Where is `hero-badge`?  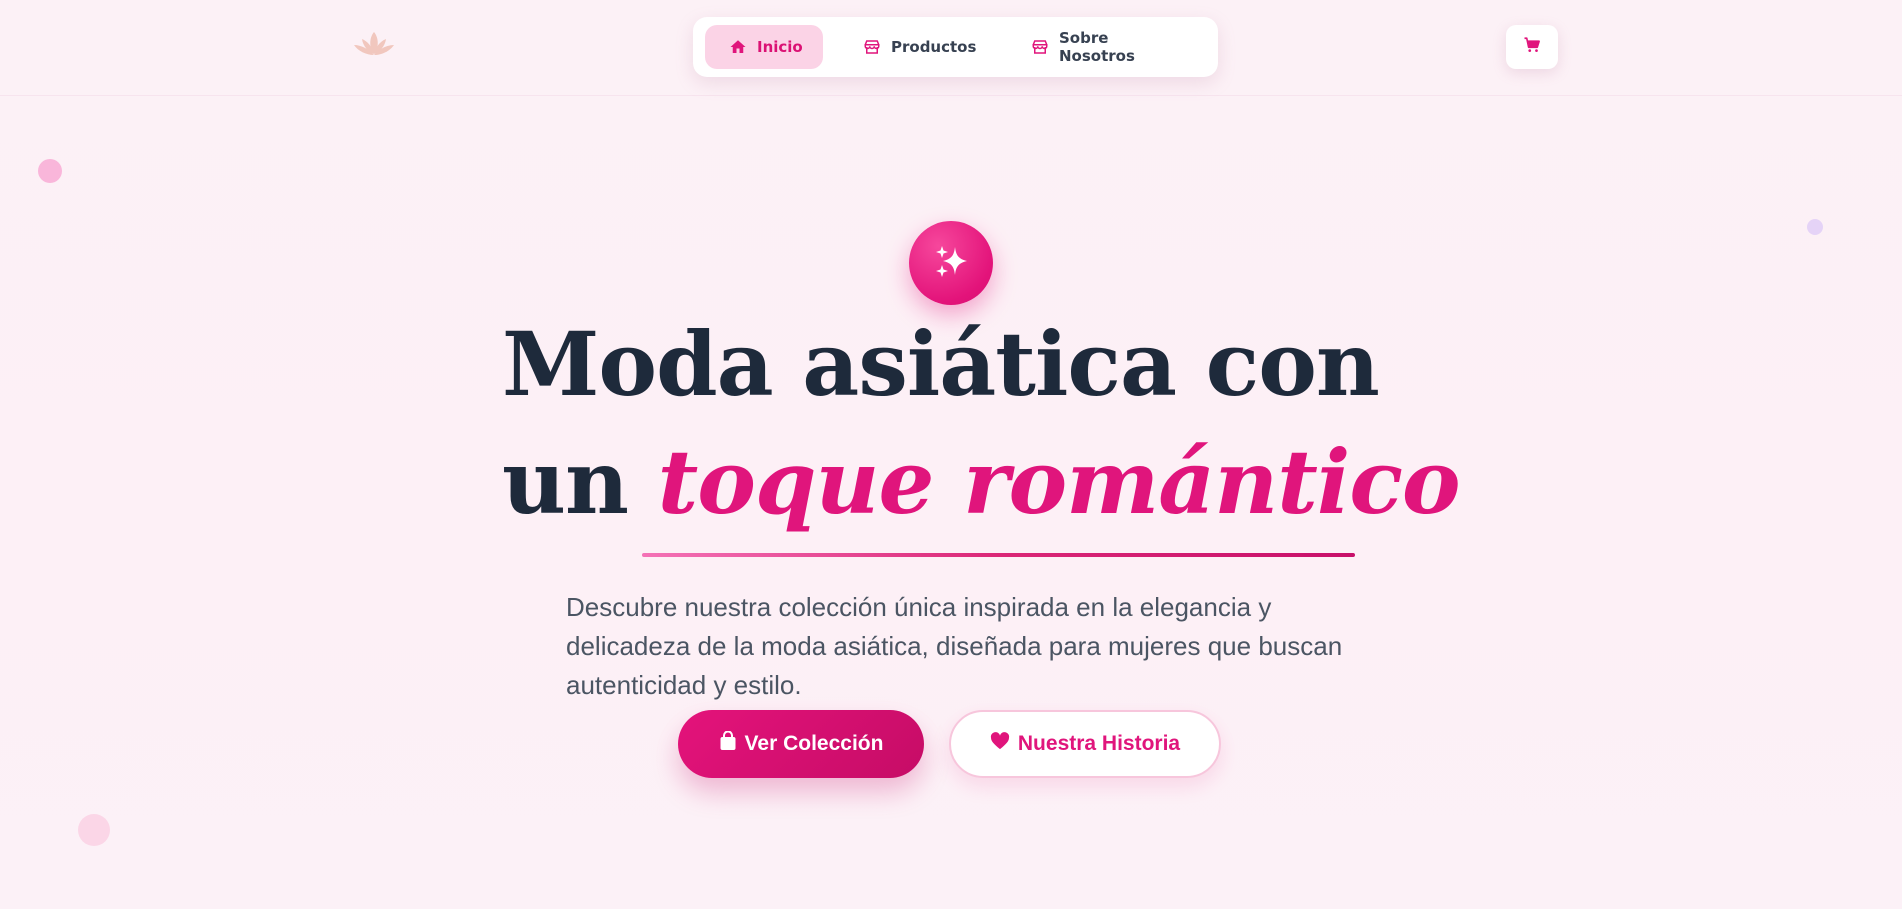 hero-badge is located at coordinates (951, 263).